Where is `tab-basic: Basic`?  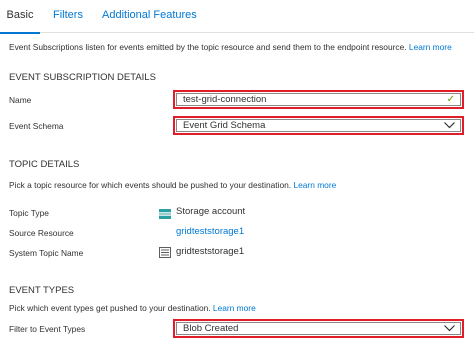
tab-basic: Basic is located at coordinates (20, 17).